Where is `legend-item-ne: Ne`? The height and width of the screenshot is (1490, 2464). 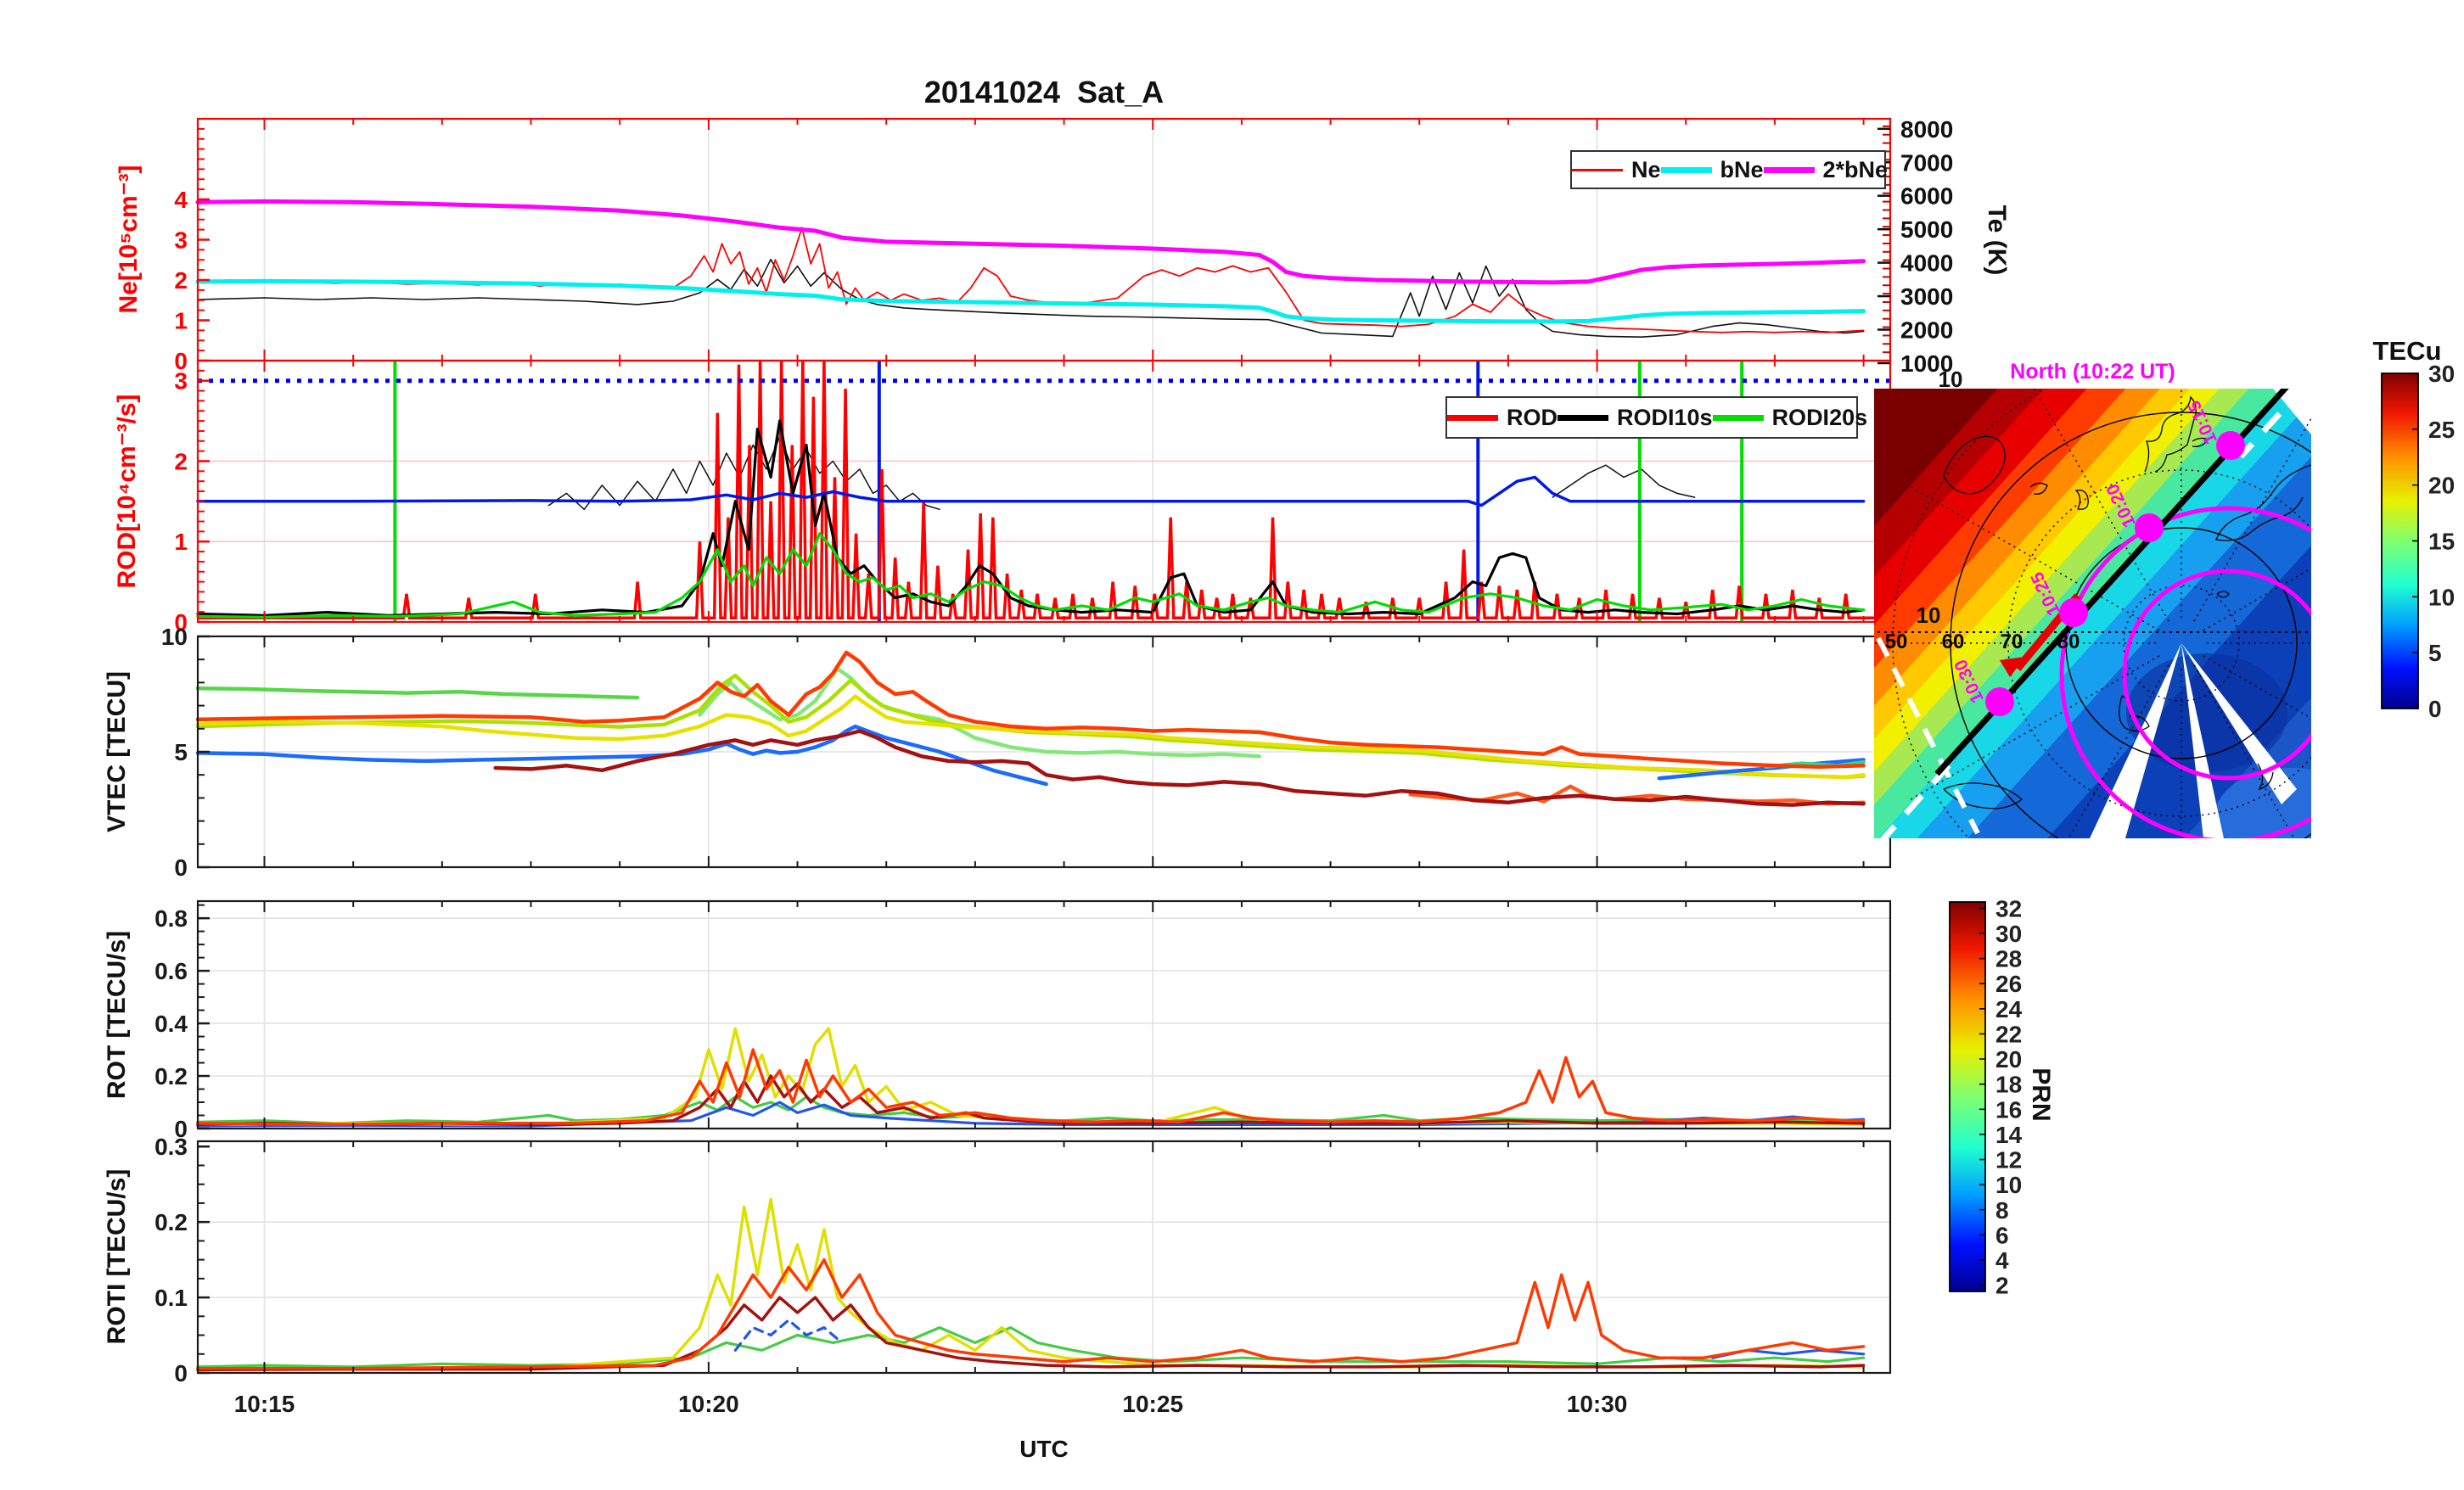 legend-item-ne: Ne is located at coordinates (1616, 170).